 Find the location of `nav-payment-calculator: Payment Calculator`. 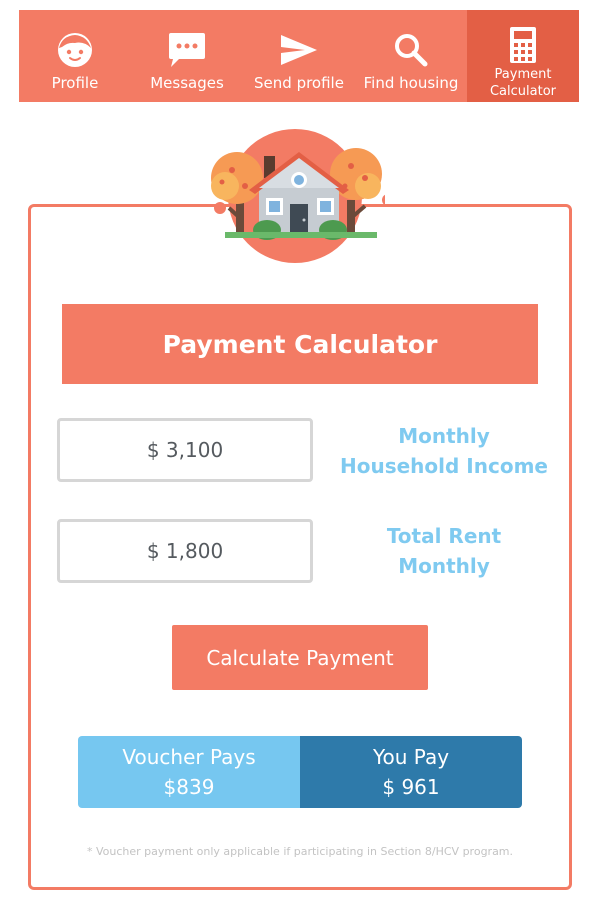

nav-payment-calculator: Payment Calculator is located at coordinates (523, 56).